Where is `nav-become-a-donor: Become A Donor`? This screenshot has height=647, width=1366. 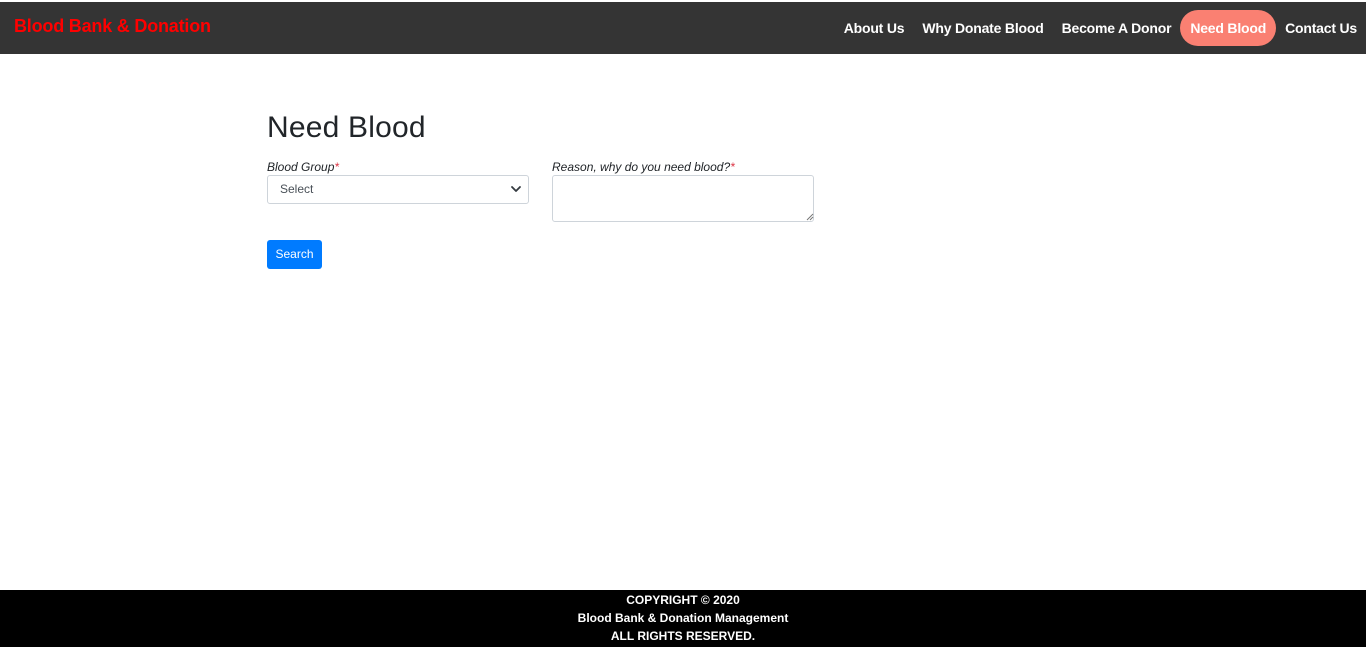
nav-become-a-donor: Become A Donor is located at coordinates (1117, 28).